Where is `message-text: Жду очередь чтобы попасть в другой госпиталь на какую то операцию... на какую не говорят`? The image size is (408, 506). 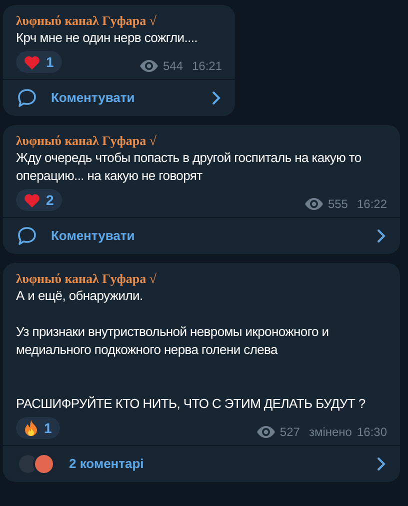 message-text: Жду очередь чтобы попасть в другой госпиталь на какую то операцию... на какую не говорят is located at coordinates (189, 167).